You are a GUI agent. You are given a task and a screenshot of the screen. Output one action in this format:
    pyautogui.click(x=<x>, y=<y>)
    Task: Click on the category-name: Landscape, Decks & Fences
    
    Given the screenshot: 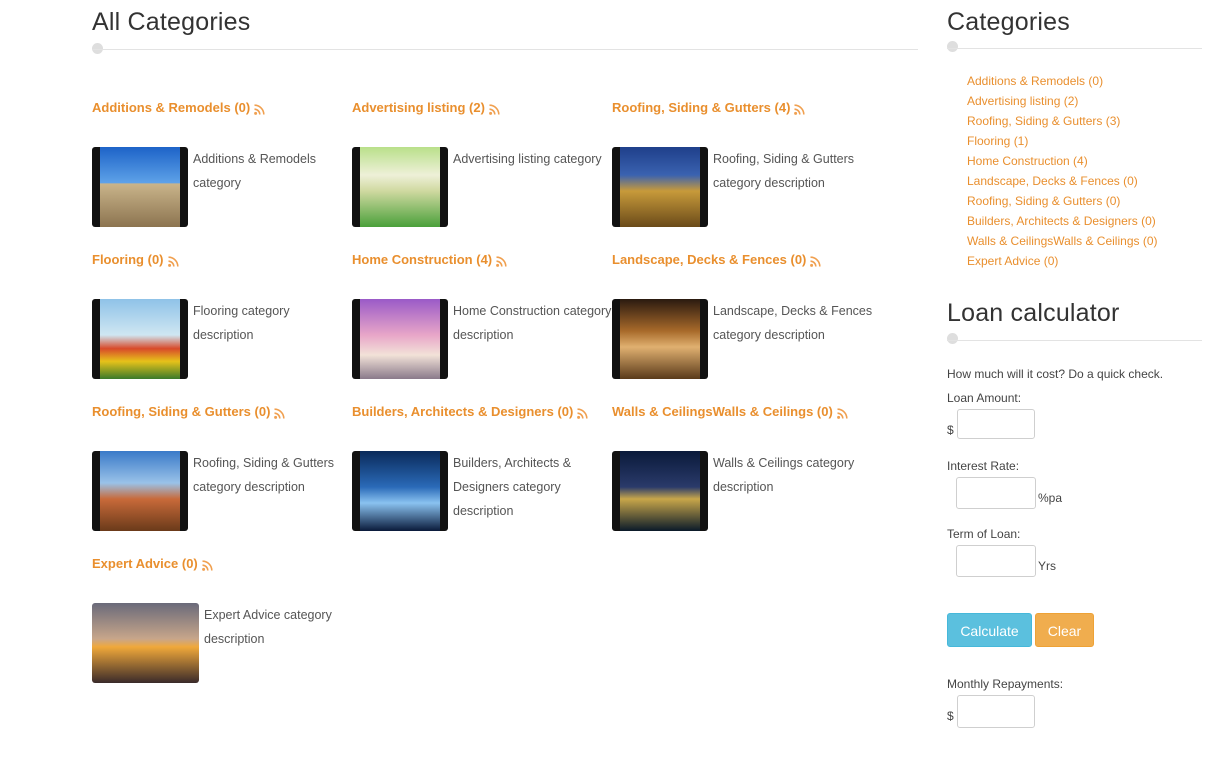 What is the action you would take?
    pyautogui.click(x=699, y=259)
    